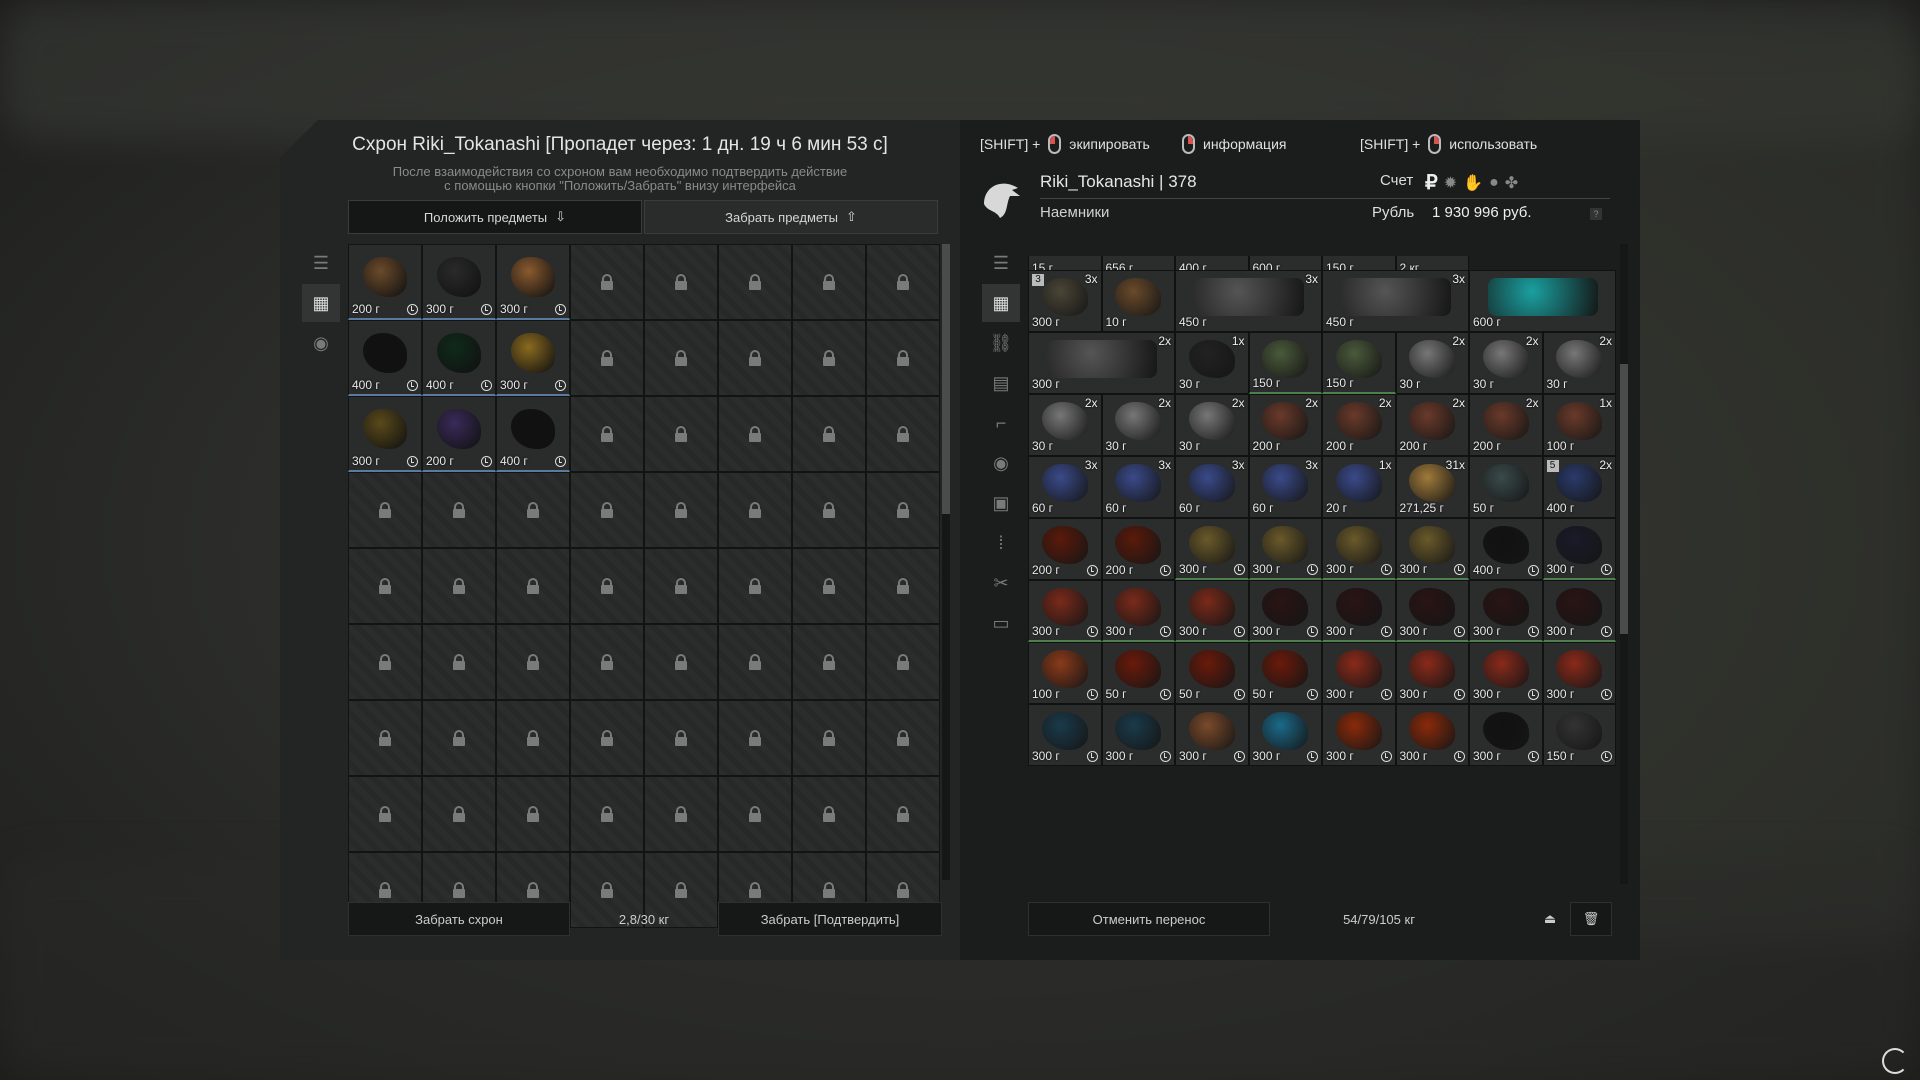  Describe the element at coordinates (1190, 694) in the screenshot. I see `item-weight: 50 г` at that location.